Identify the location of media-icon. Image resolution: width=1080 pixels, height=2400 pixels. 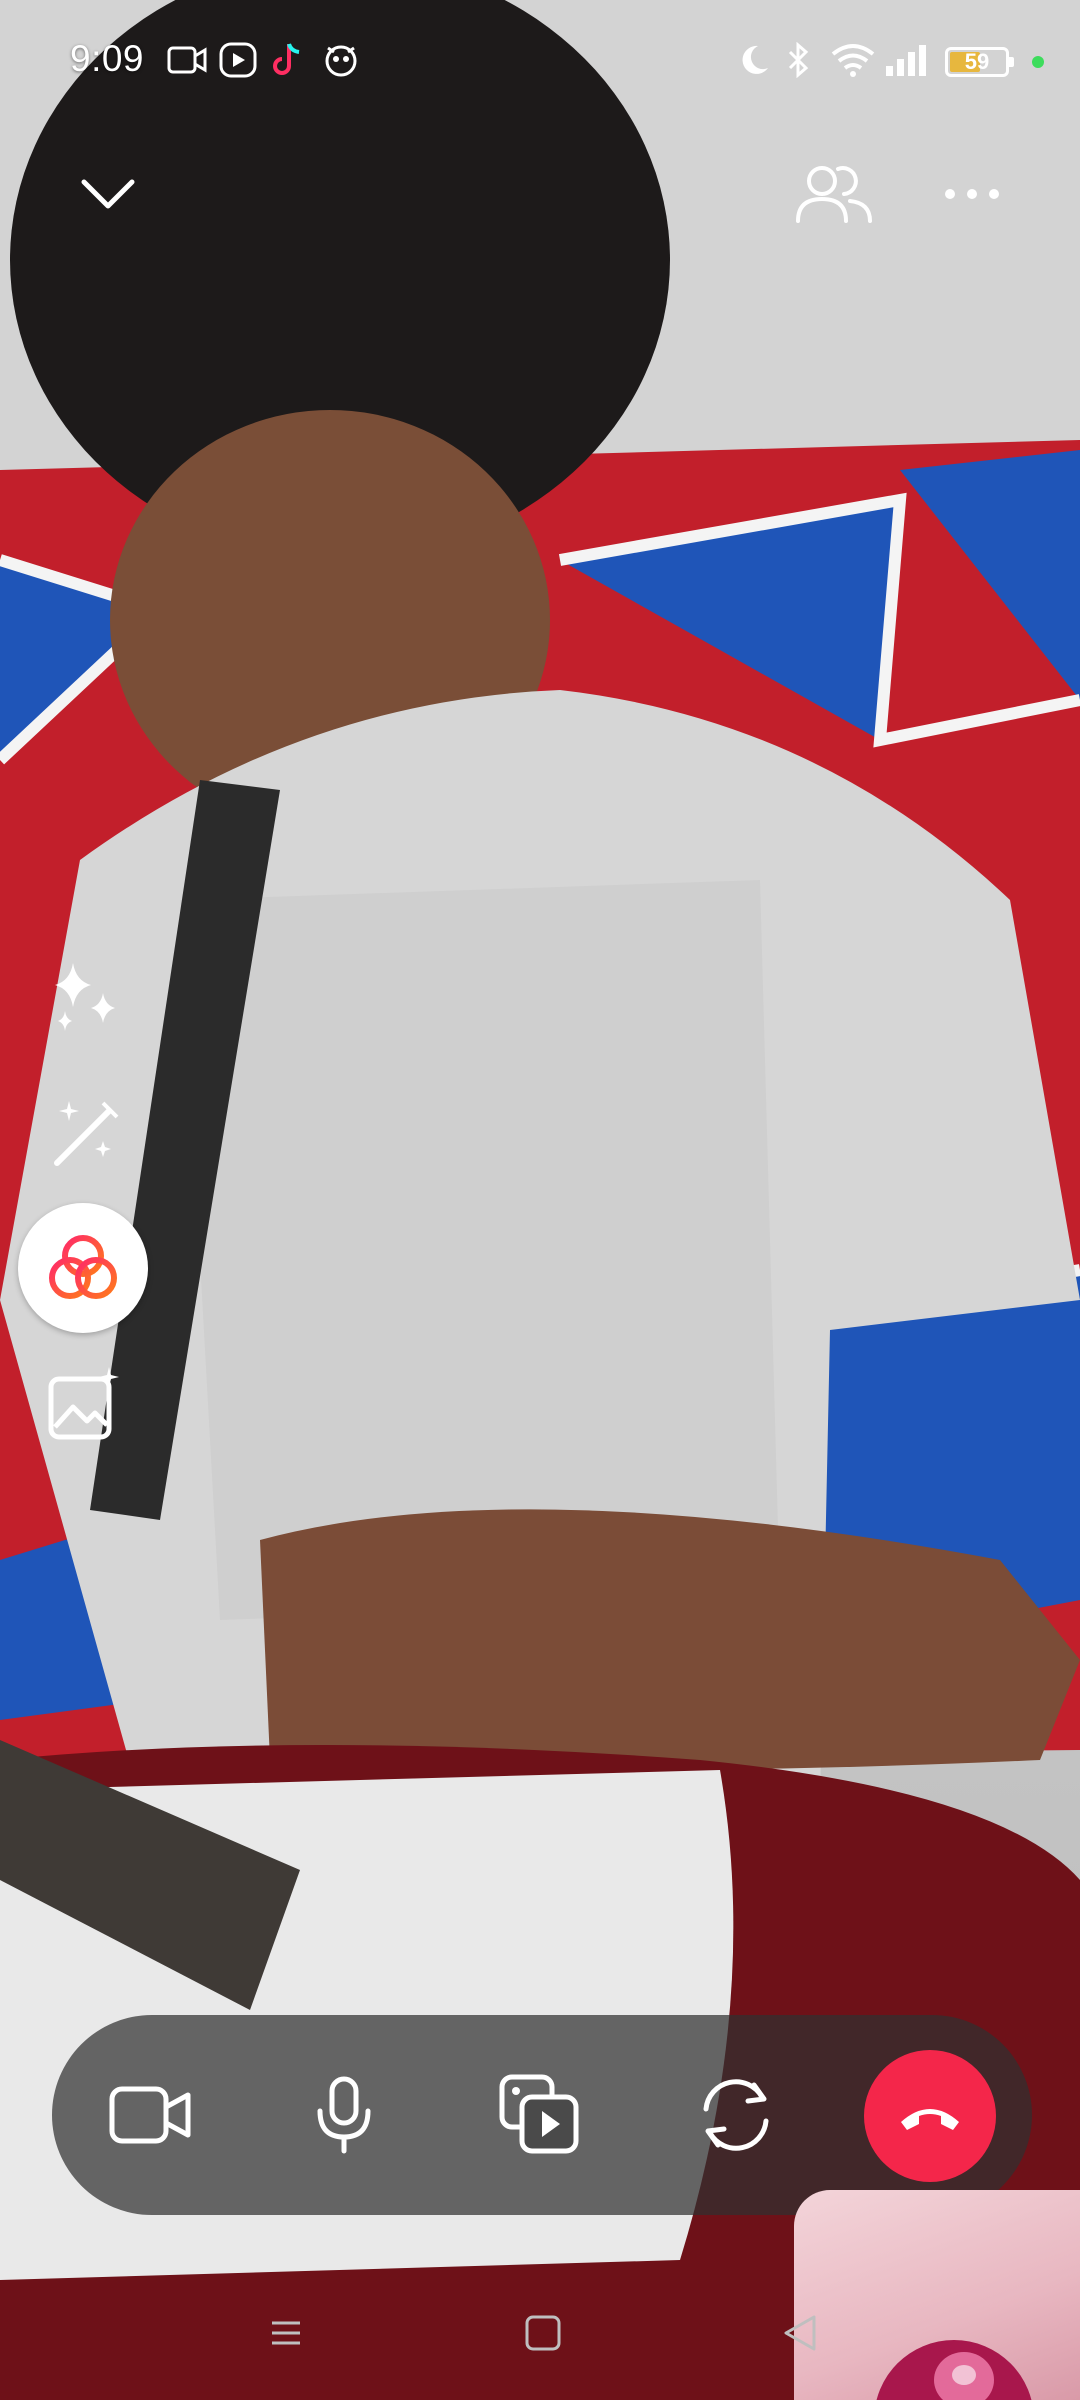
(238, 60).